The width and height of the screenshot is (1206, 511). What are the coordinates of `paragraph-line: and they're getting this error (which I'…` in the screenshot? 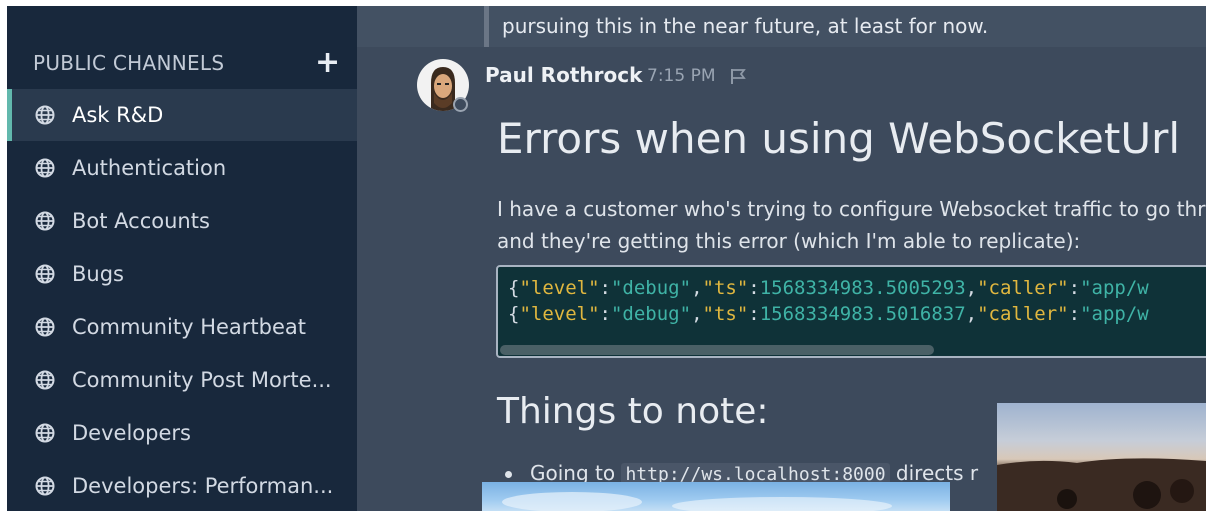 It's located at (789, 241).